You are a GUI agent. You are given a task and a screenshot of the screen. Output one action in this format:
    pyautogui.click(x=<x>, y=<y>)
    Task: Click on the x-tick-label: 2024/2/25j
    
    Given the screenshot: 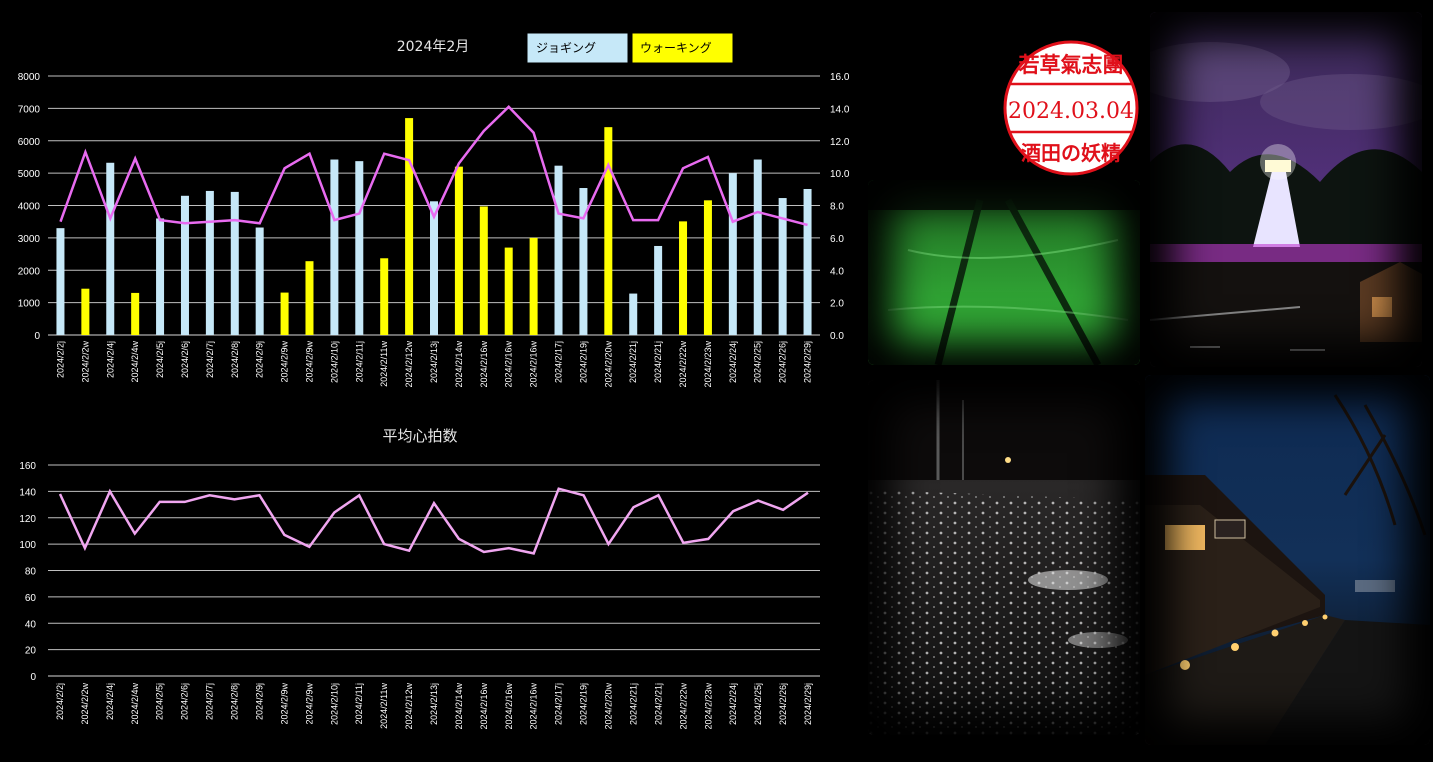 What is the action you would take?
    pyautogui.click(x=758, y=704)
    